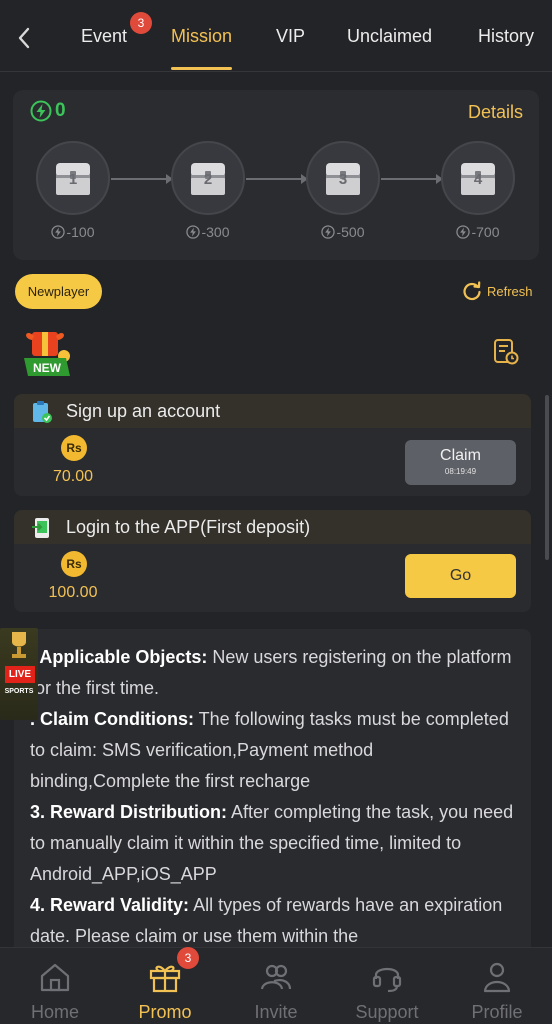 This screenshot has width=552, height=1024. What do you see at coordinates (19, 645) in the screenshot?
I see `trophy-icon` at bounding box center [19, 645].